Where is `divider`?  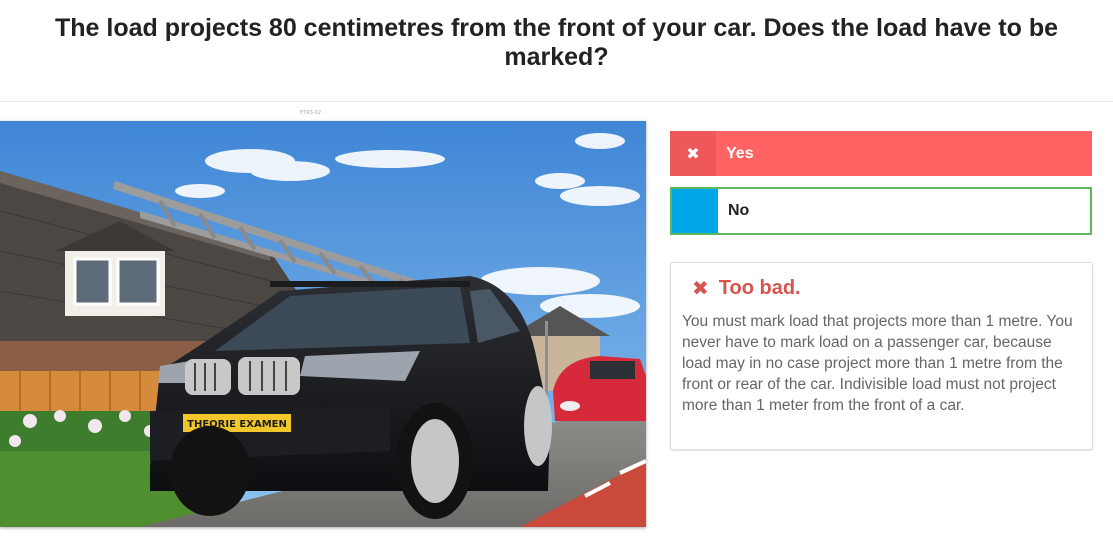
divider is located at coordinates (556, 101).